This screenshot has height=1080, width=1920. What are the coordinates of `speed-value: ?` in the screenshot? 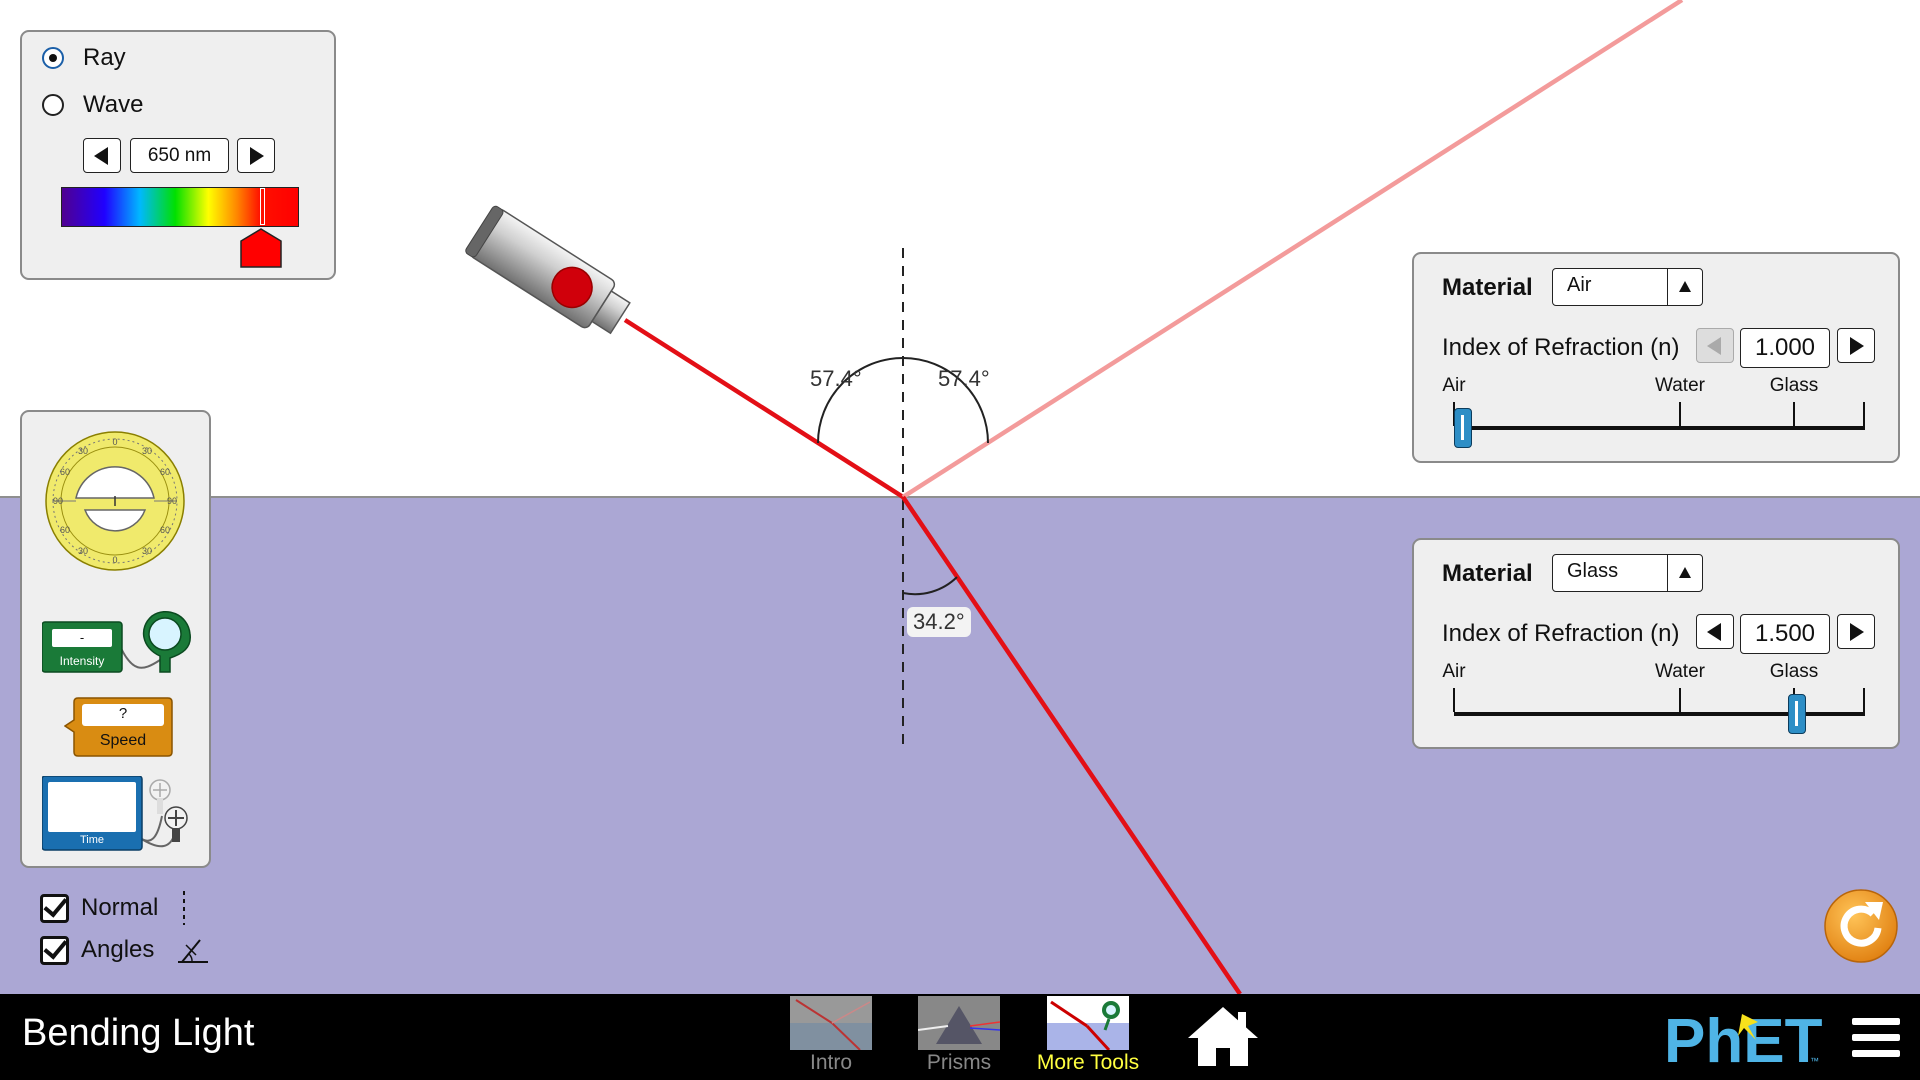 It's located at (123, 713).